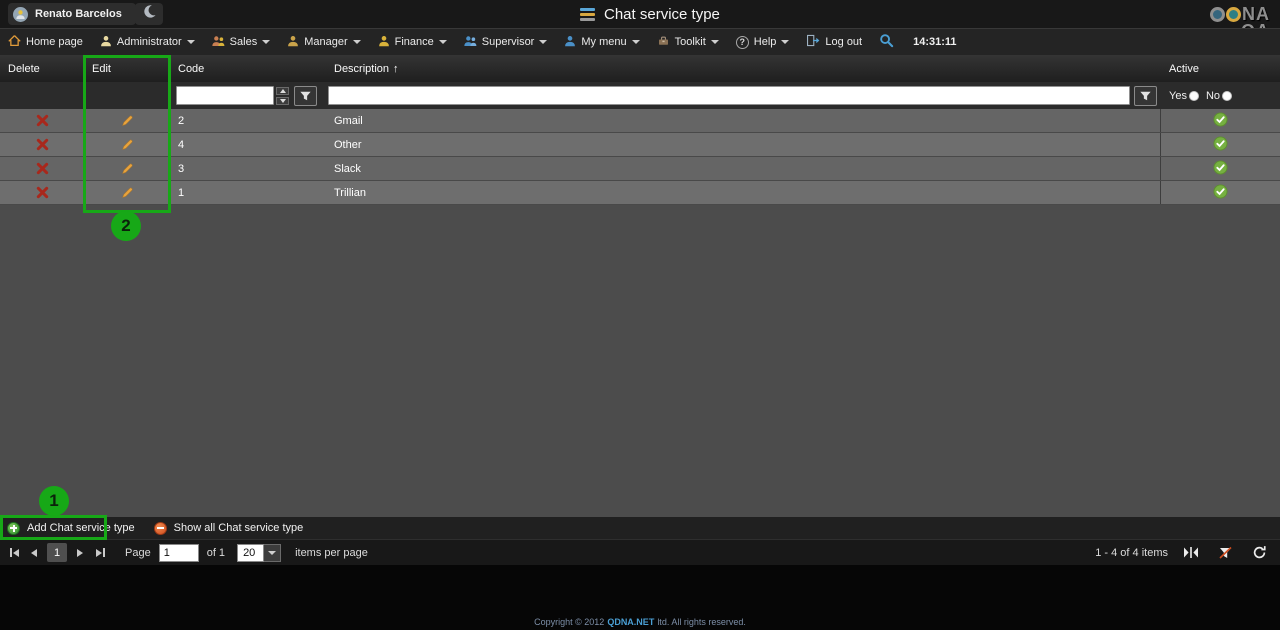 This screenshot has width=1280, height=630. Describe the element at coordinates (34, 553) in the screenshot. I see `previous-page-button` at that location.